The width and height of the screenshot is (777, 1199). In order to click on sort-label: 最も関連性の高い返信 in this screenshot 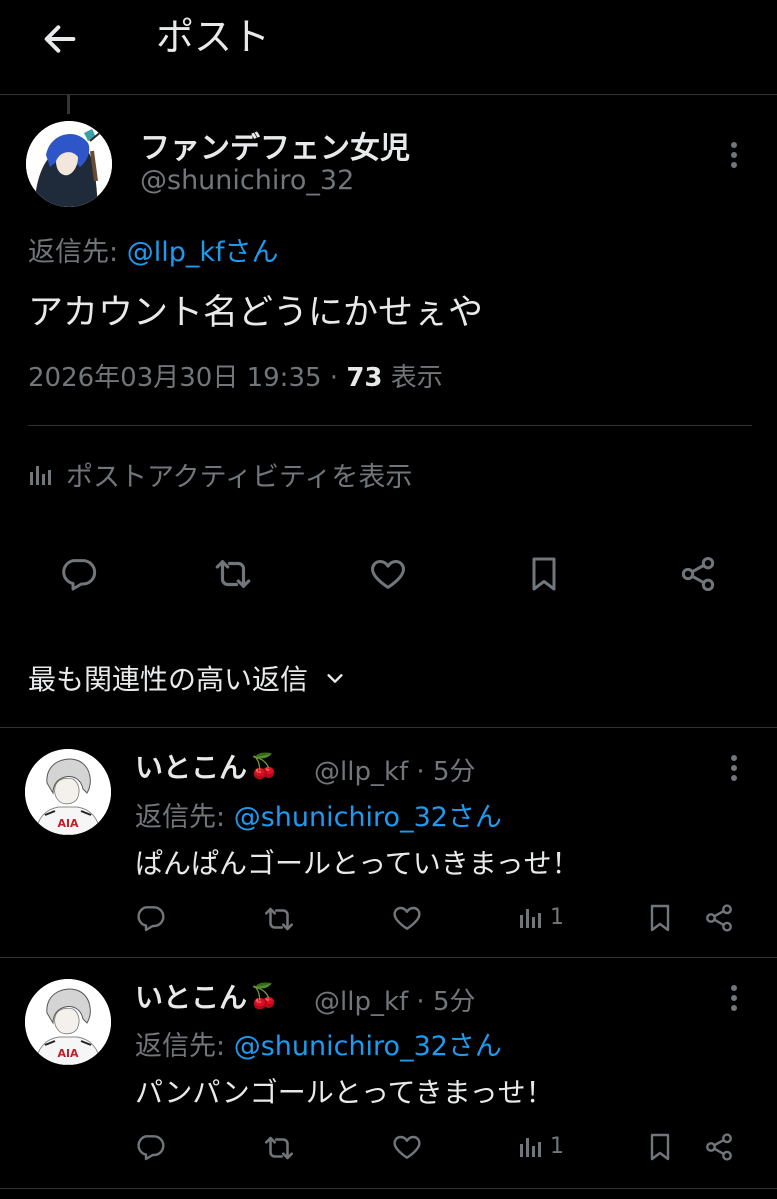, I will do `click(168, 679)`.